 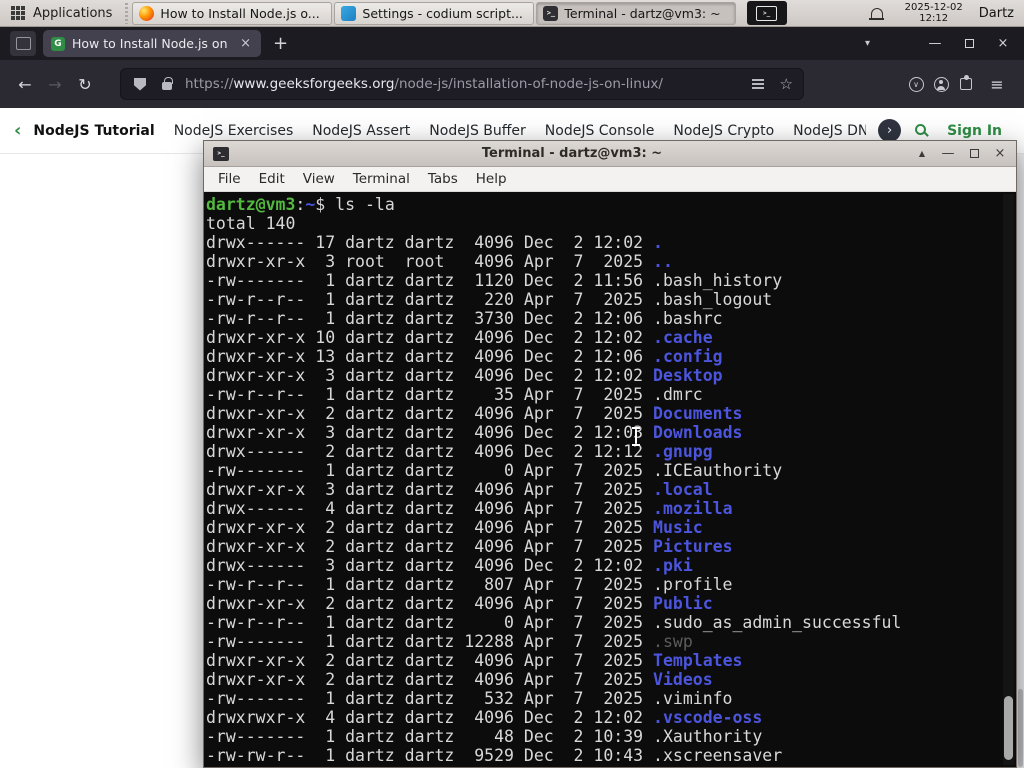 I want to click on site-nav-link: NodeJS Tutorial, so click(x=93, y=131).